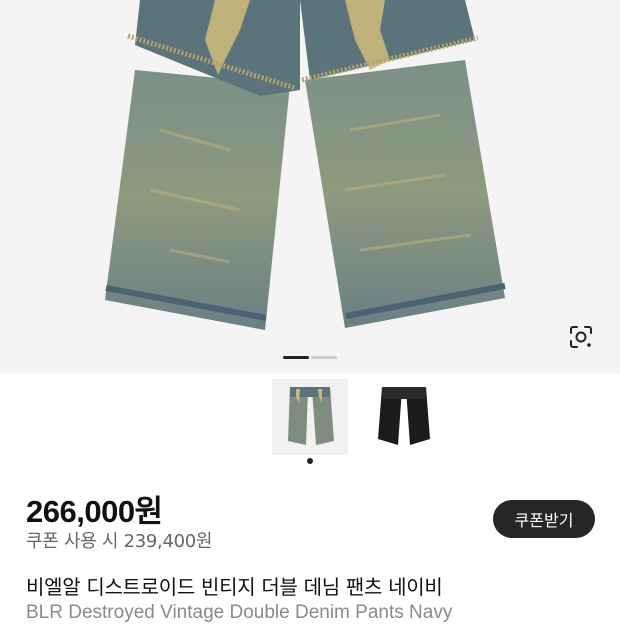 This screenshot has width=620, height=624. I want to click on carousel-indicator, so click(310, 357).